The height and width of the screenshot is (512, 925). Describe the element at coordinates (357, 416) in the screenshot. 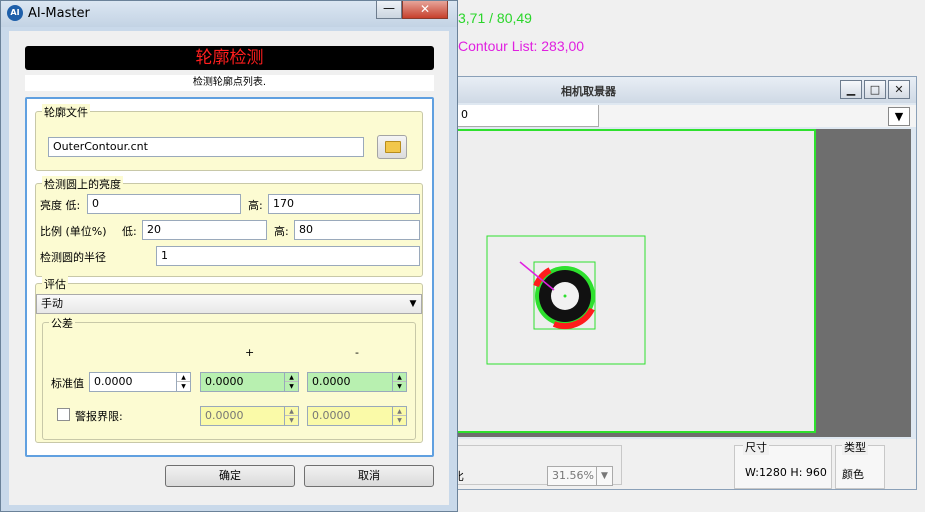

I see `warn-minus-stepper: 0.0000 ▲ ▼` at that location.